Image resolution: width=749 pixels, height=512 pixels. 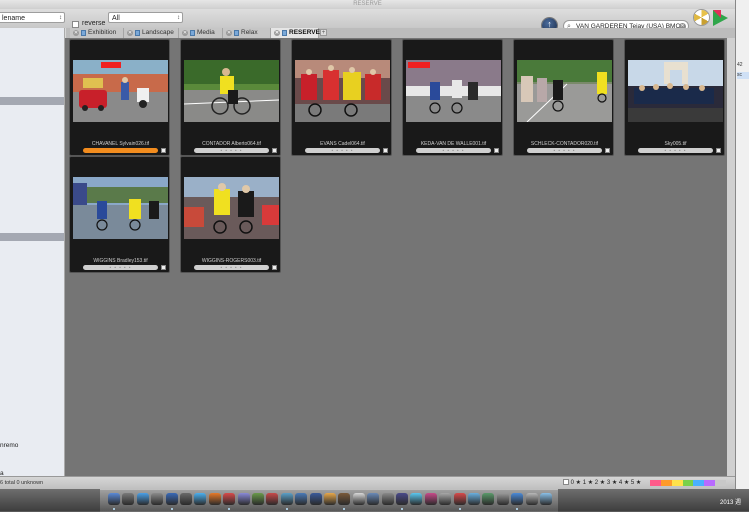 What do you see at coordinates (145, 17) in the screenshot?
I see `filter-select: All ↕` at bounding box center [145, 17].